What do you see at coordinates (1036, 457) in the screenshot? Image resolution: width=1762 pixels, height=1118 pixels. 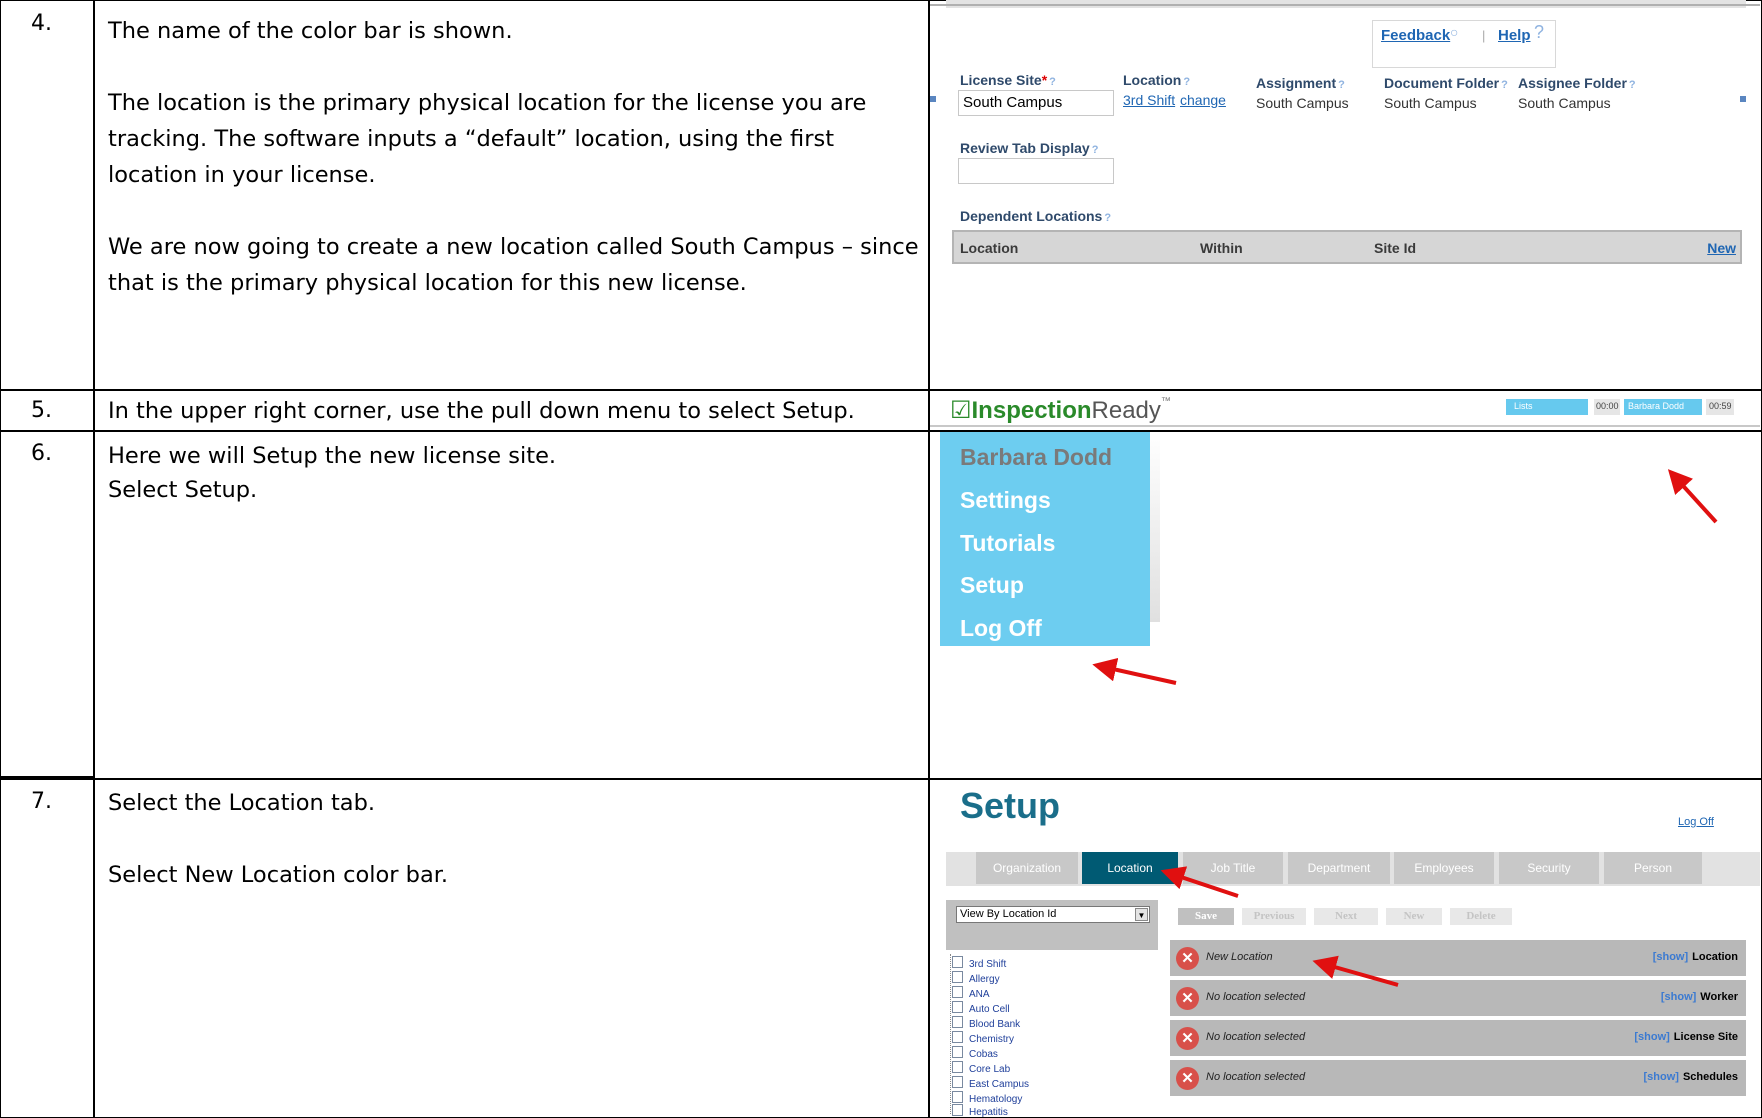 I see `menu-item-username: Barbara Dodd` at bounding box center [1036, 457].